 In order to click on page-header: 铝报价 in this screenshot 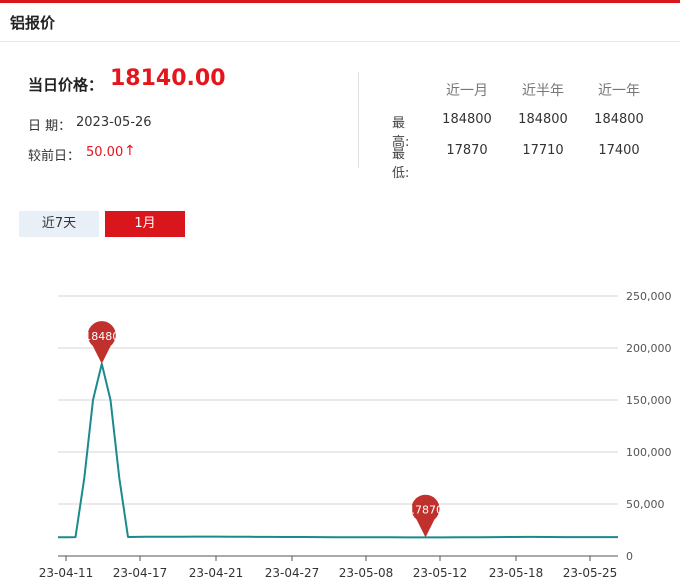, I will do `click(340, 22)`.